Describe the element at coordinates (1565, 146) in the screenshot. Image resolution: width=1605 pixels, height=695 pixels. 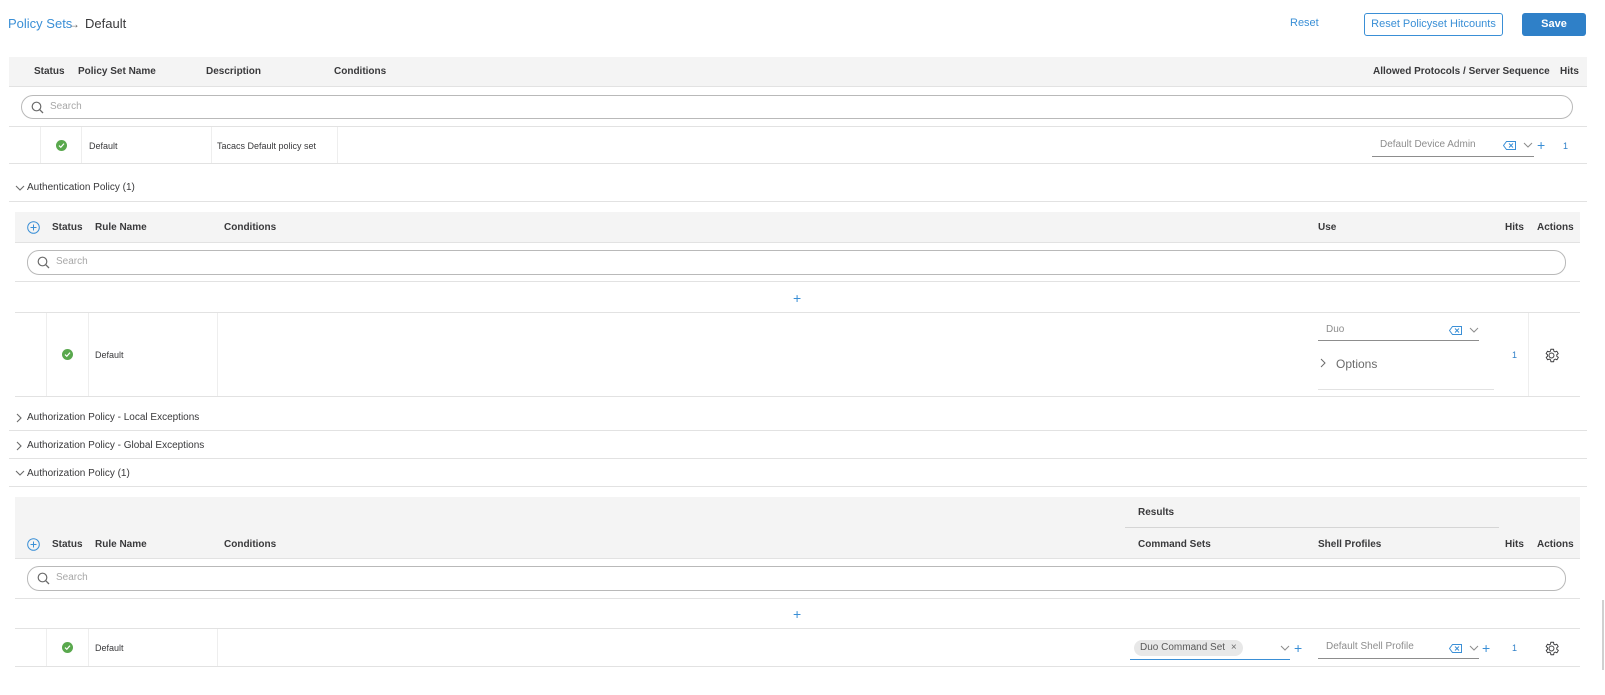
I see `policy-set-hits: 1` at that location.